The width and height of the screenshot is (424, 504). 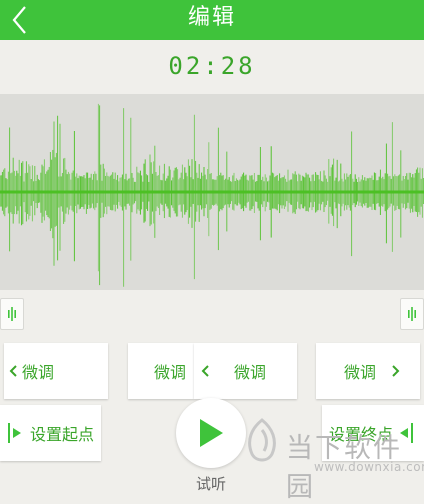 What do you see at coordinates (14, 433) in the screenshot?
I see `set-start-icon` at bounding box center [14, 433].